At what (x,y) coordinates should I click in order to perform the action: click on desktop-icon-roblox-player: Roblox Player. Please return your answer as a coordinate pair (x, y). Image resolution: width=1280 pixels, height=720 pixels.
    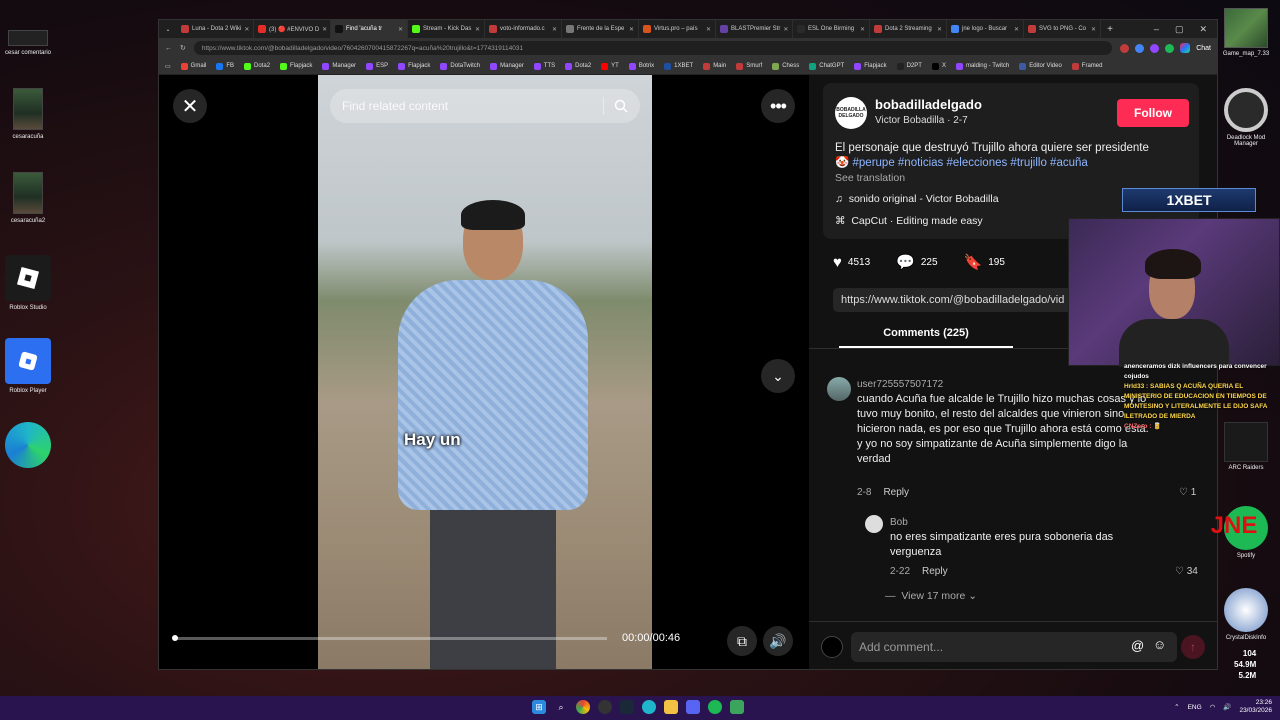
    Looking at the image, I should click on (28, 366).